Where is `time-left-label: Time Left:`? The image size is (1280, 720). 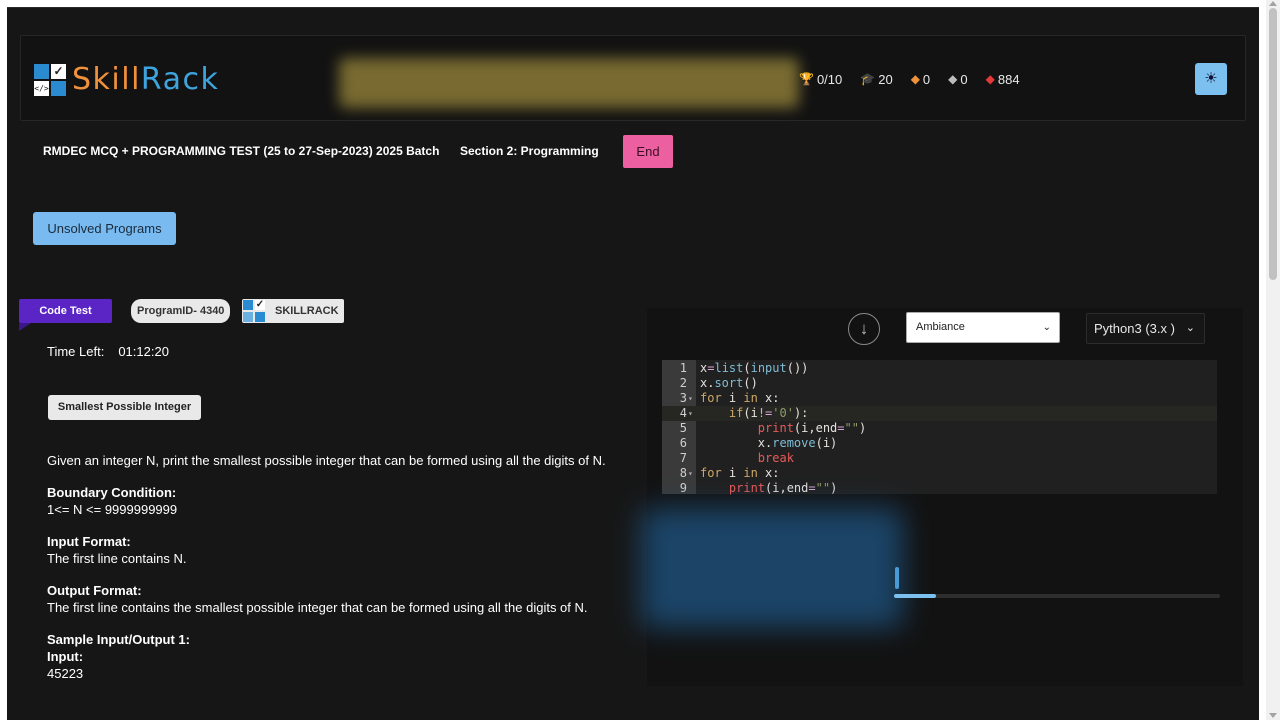 time-left-label: Time Left: is located at coordinates (76, 351).